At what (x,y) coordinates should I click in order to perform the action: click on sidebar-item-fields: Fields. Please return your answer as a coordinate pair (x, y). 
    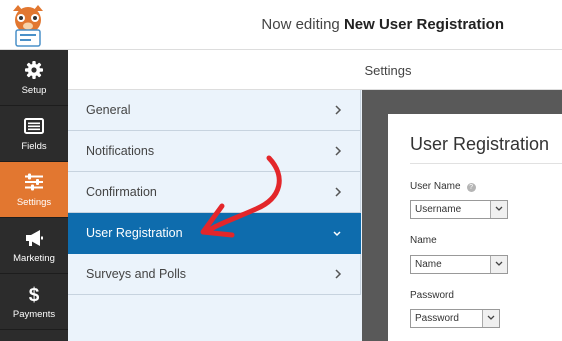
    Looking at the image, I should click on (34, 134).